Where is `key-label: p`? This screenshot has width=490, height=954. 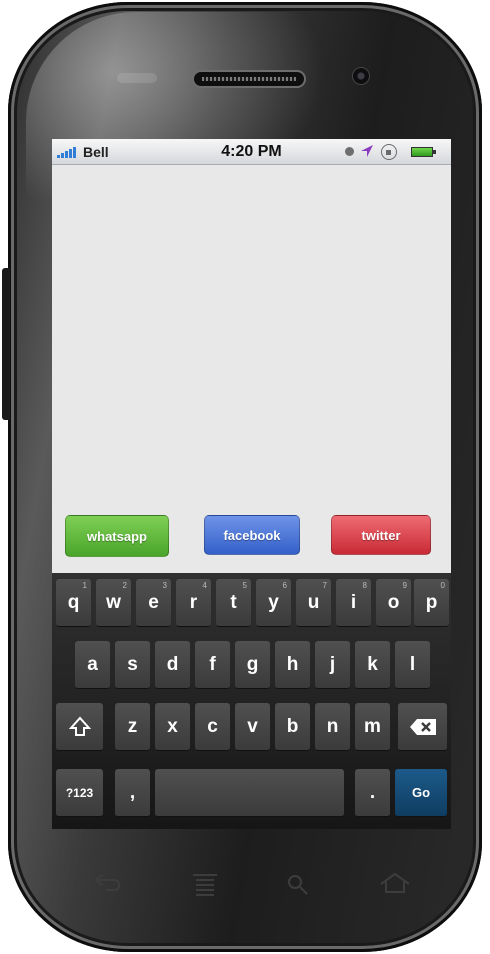
key-label: p is located at coordinates (431, 602).